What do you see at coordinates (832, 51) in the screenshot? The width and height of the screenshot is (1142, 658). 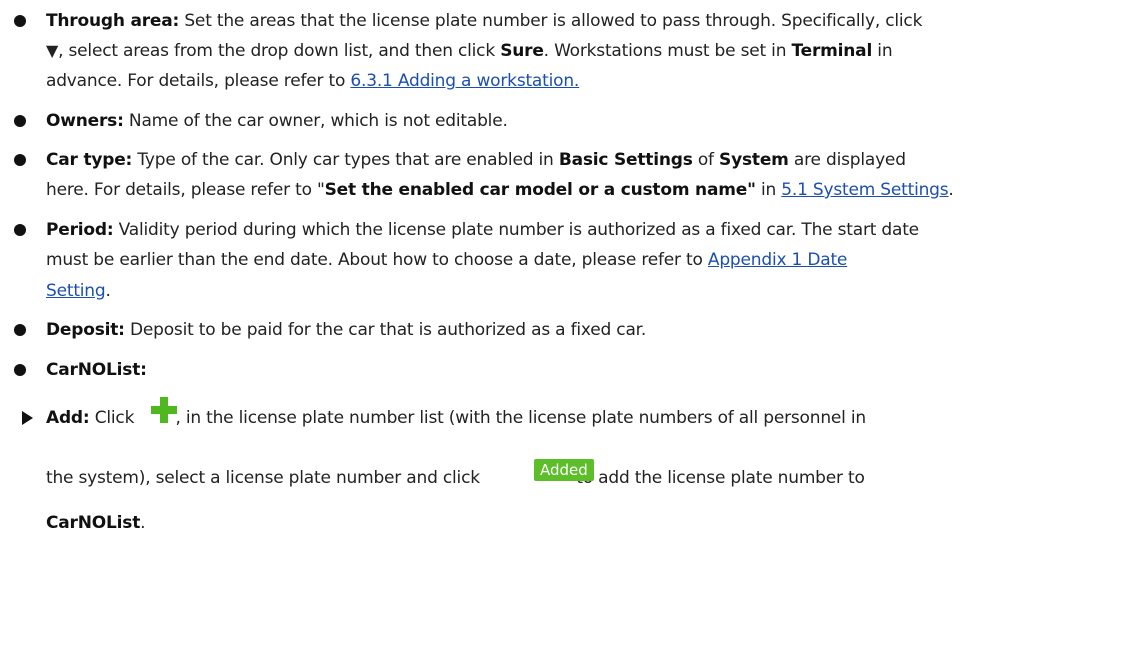 I see `terminal-label: Terminal` at bounding box center [832, 51].